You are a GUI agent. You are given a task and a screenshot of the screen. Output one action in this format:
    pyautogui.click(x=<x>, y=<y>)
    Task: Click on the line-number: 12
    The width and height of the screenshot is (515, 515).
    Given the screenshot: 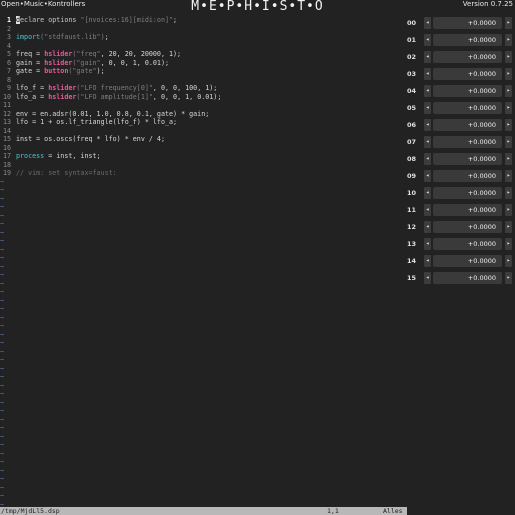 What is the action you would take?
    pyautogui.click(x=6, y=113)
    